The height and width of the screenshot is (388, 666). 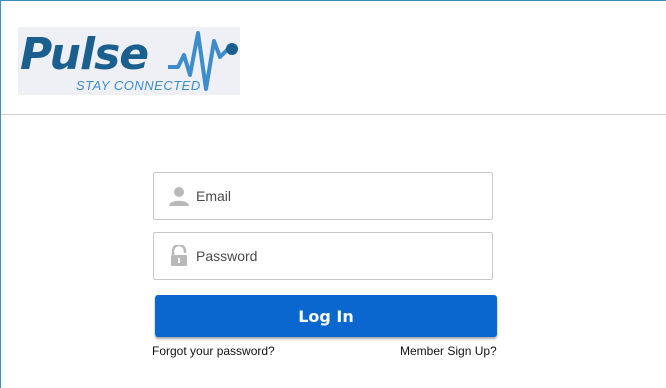 I want to click on login-button: Log In, so click(x=326, y=316).